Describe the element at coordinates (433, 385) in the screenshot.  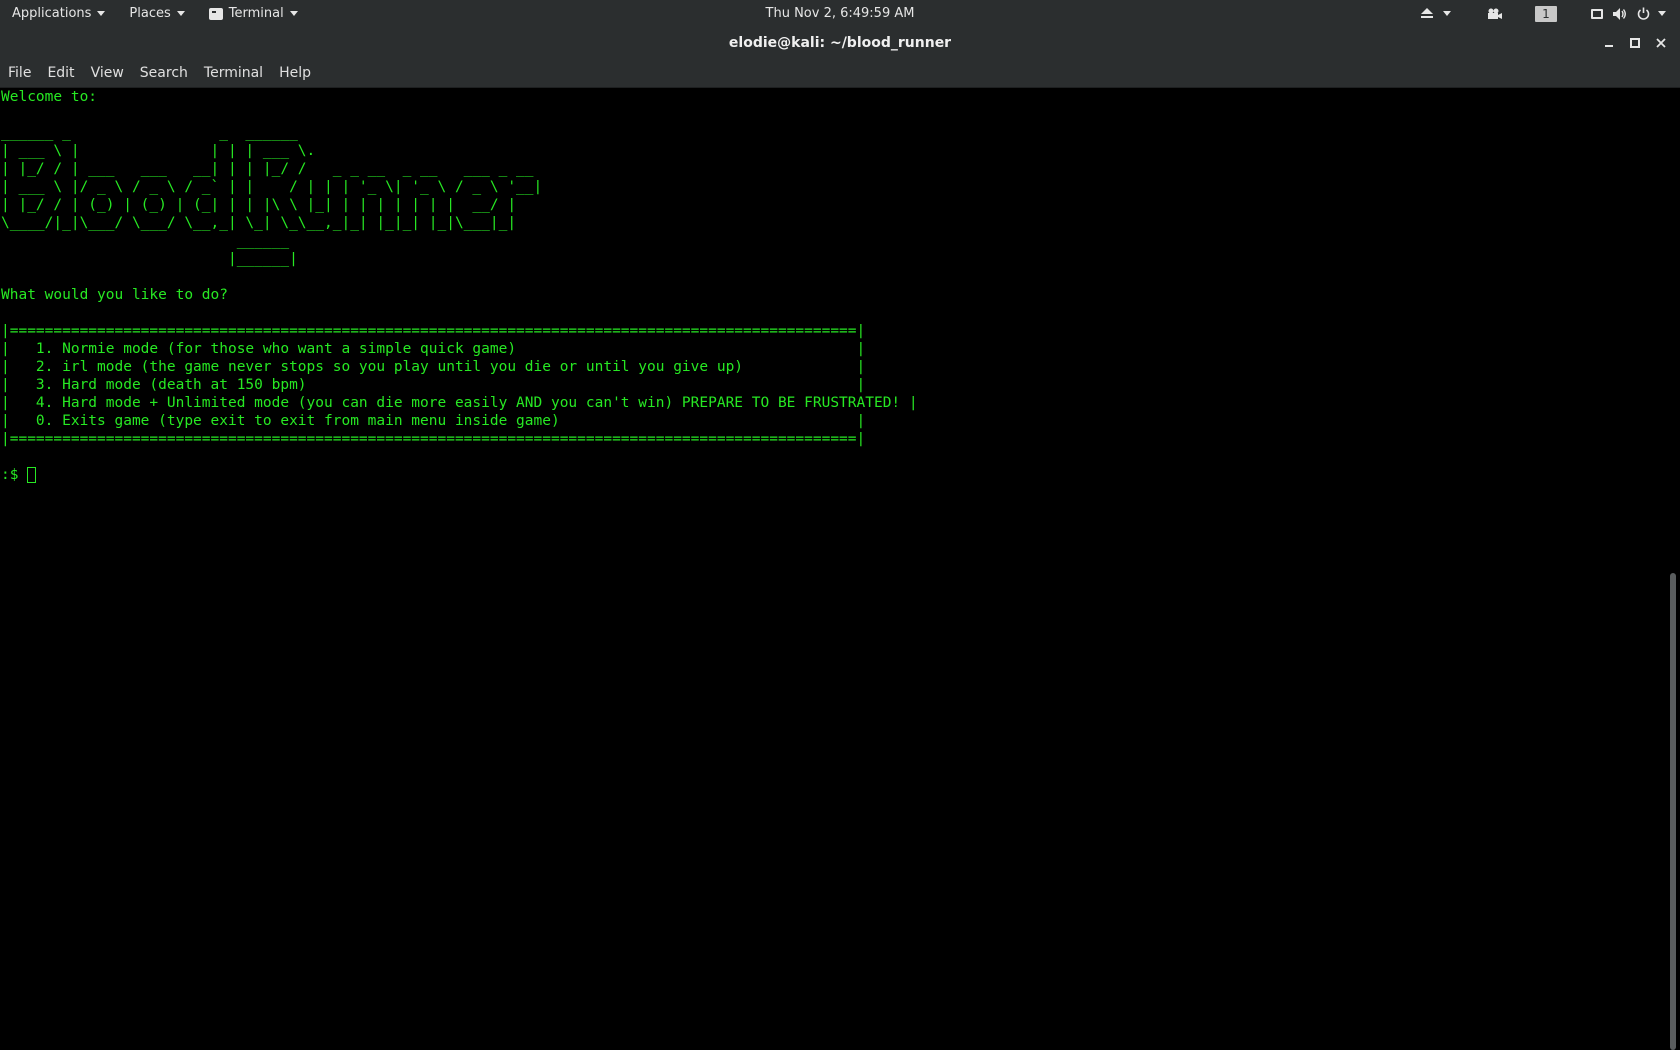
I see `menu-option-hard: | 3. Hard mode (death at 150 bpm) |` at that location.